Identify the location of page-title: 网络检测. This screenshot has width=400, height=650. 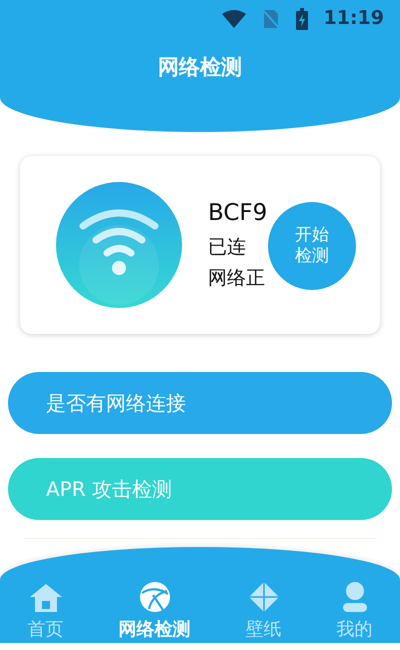
(200, 67).